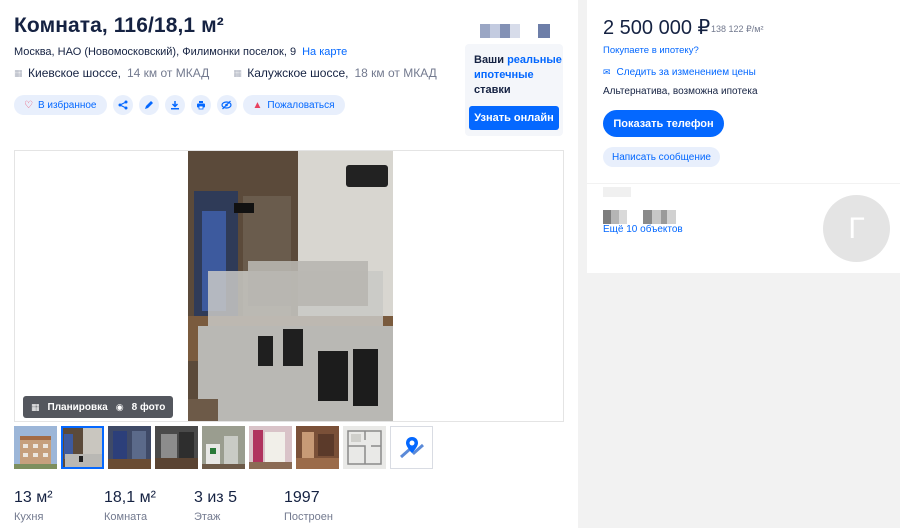  Describe the element at coordinates (643, 229) in the screenshot. I see `more-objects-link: Ещё 10 объектов` at that location.